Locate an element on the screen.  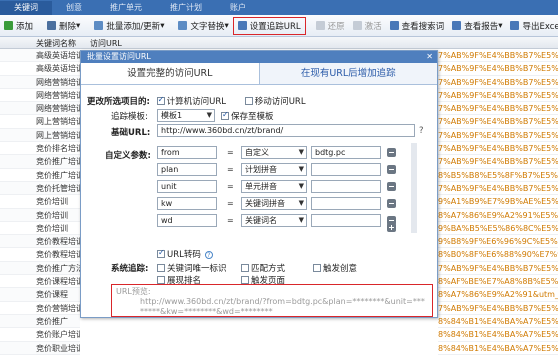
param-name-input: wd is located at coordinates (187, 220).